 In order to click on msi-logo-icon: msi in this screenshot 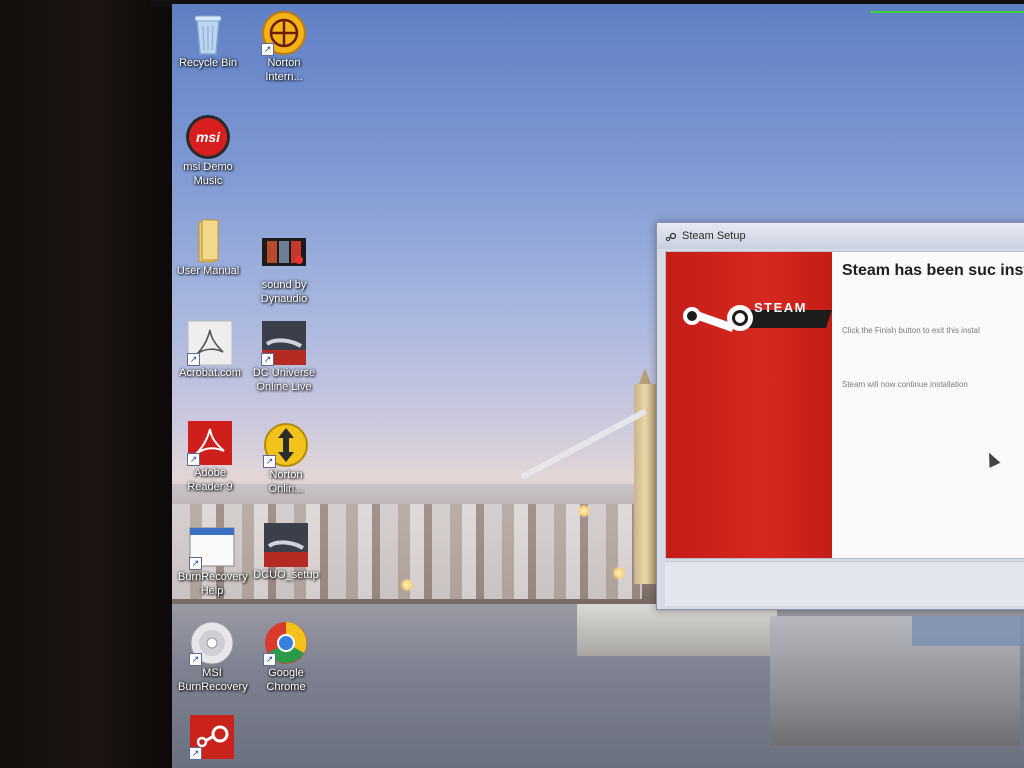, I will do `click(208, 137)`.